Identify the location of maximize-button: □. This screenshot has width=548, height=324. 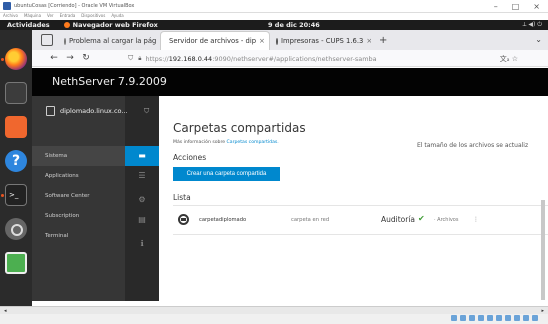
(516, 6).